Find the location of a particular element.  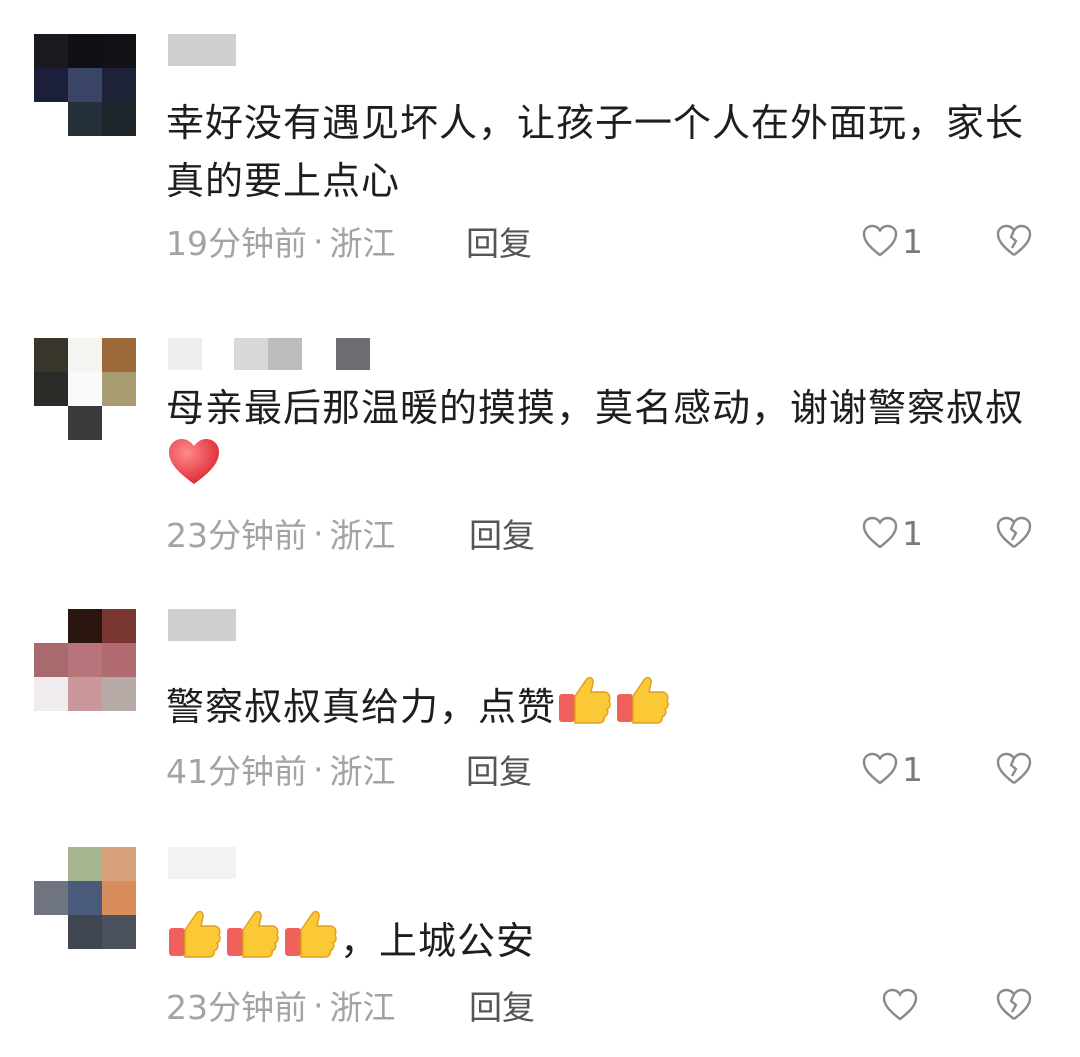

comment-text-content: 警察叔叔真给力，点赞 is located at coordinates (361, 707).